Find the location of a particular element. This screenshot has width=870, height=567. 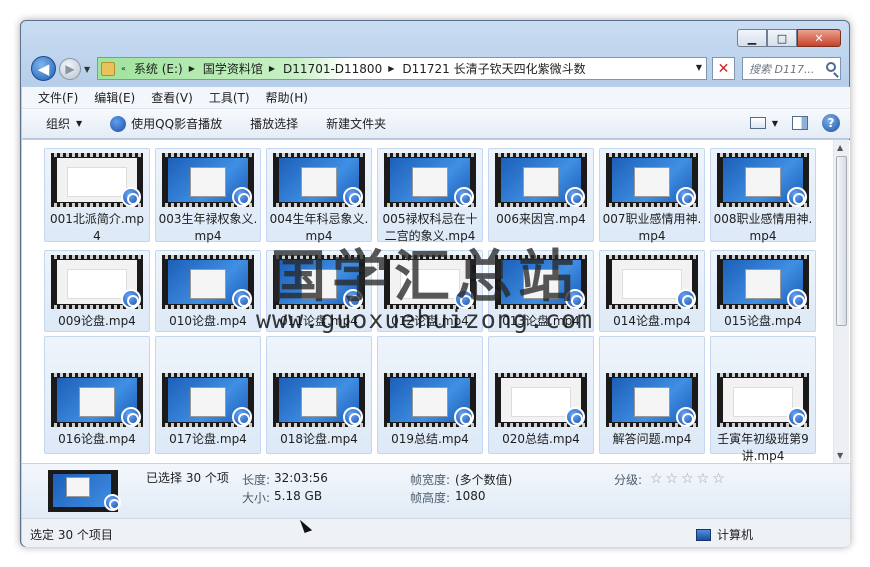

address-dropdown: ▼ is located at coordinates (699, 67).